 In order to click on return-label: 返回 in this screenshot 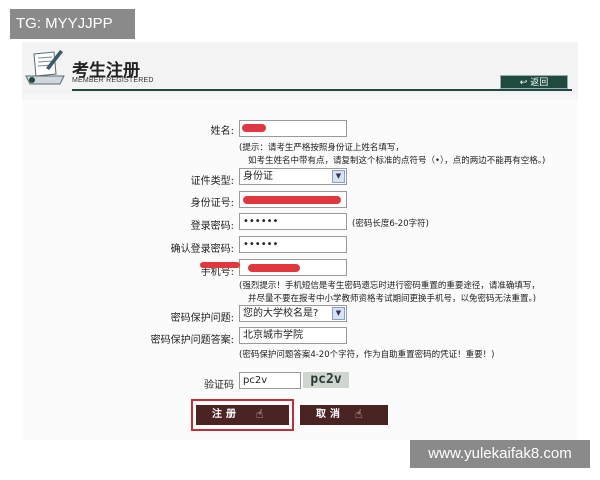, I will do `click(539, 83)`.